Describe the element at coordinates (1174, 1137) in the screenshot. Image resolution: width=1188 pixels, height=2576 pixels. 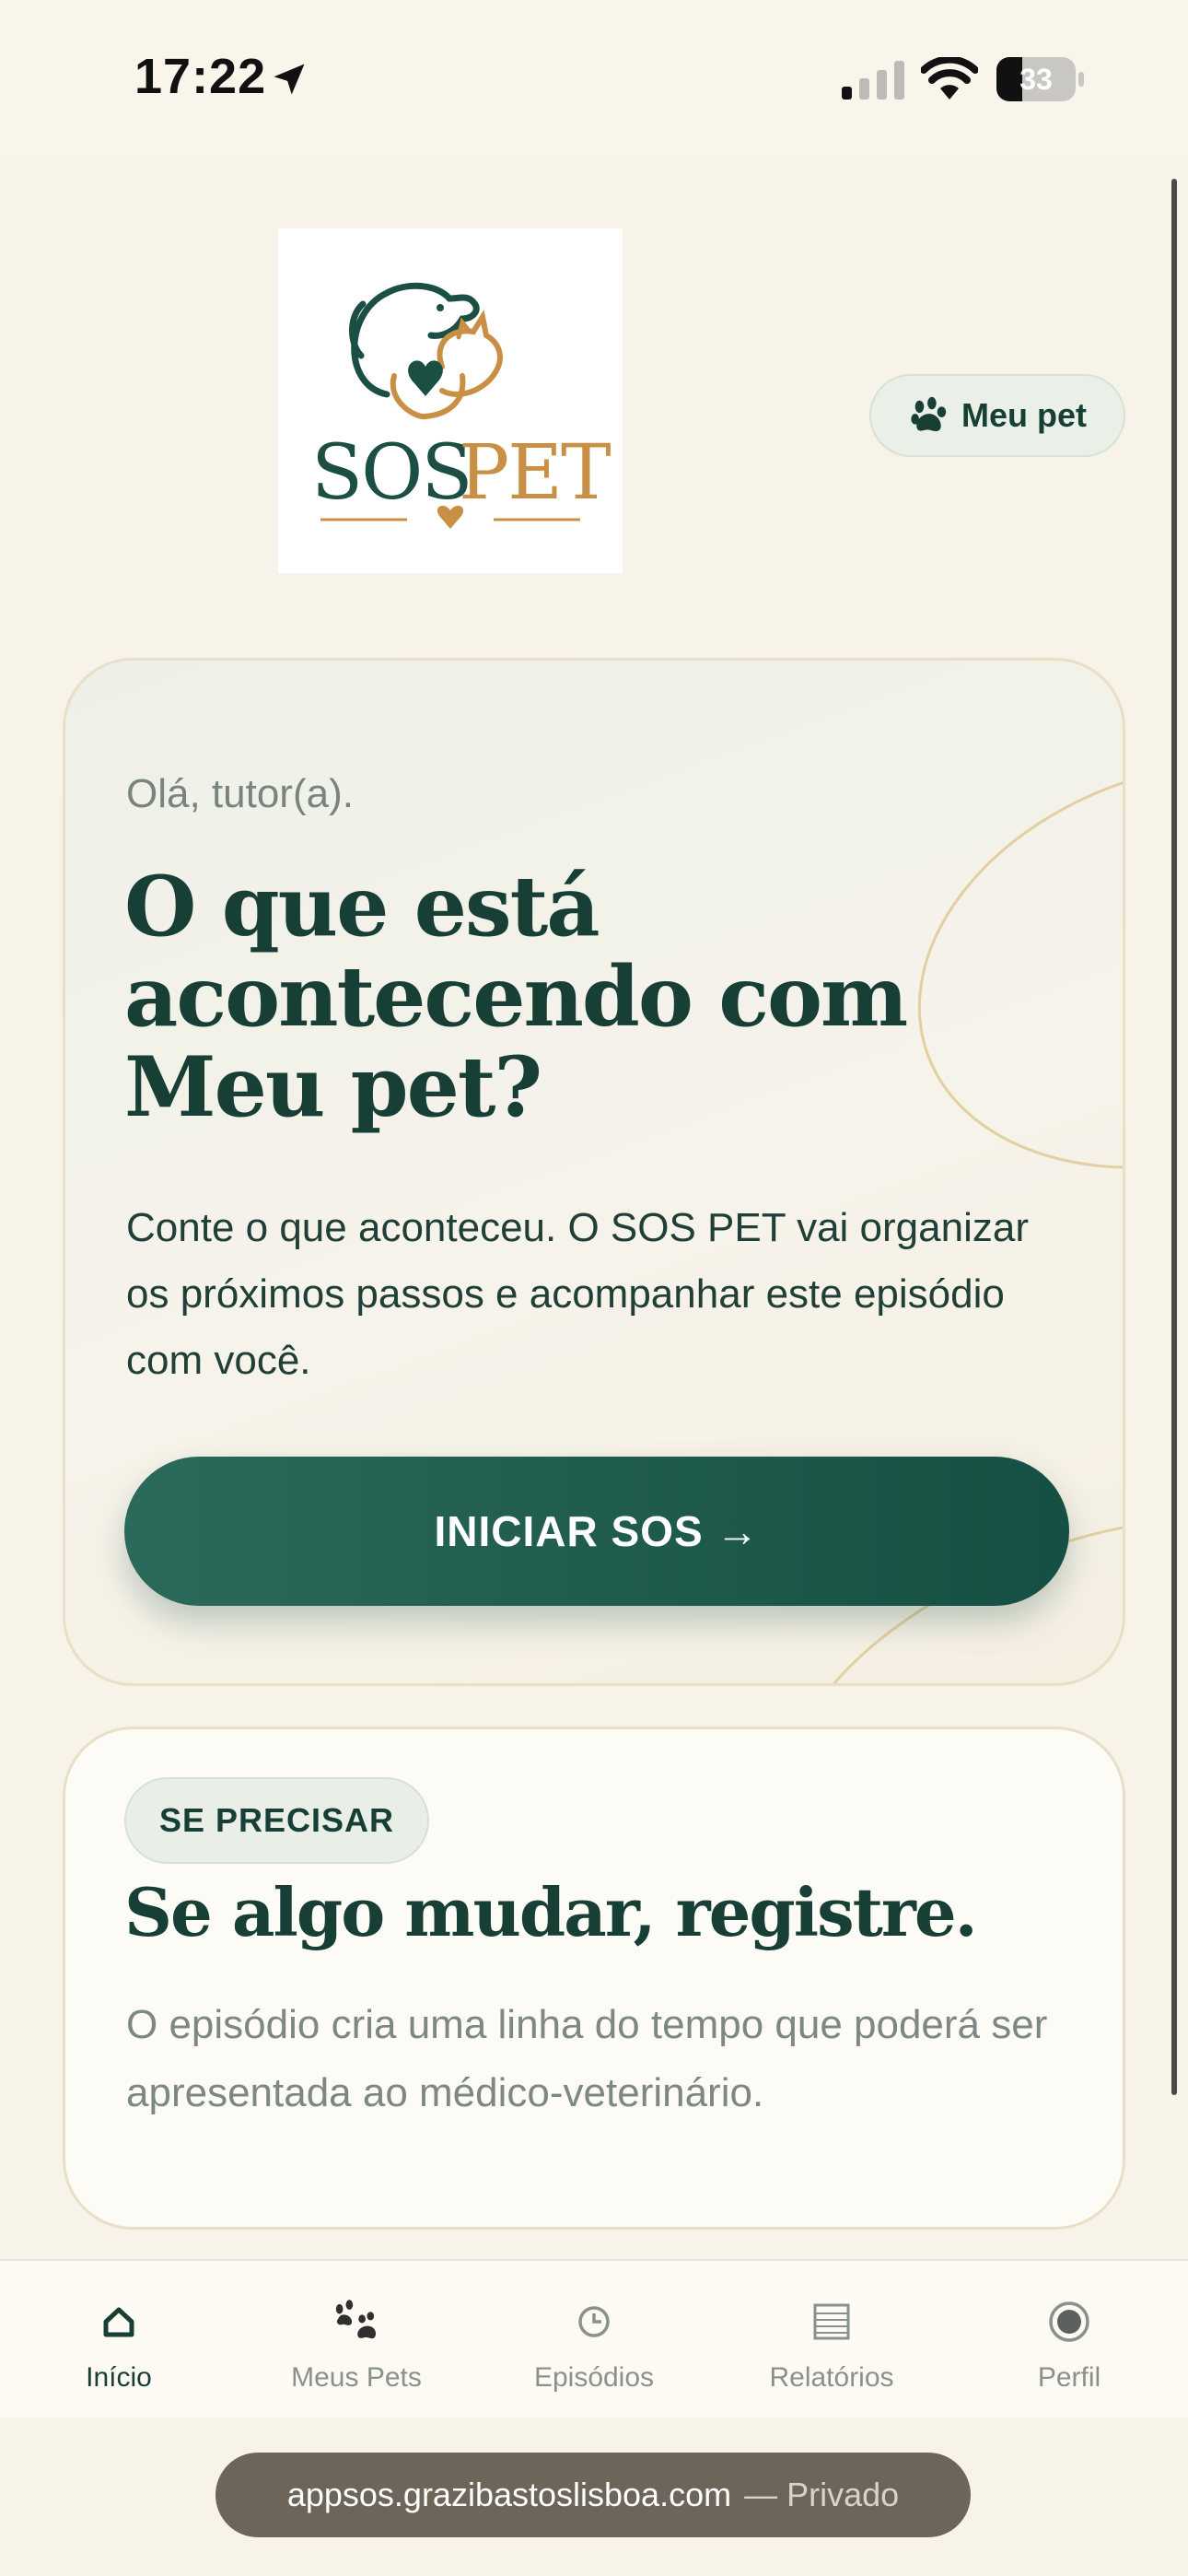
I see `scrollbar` at that location.